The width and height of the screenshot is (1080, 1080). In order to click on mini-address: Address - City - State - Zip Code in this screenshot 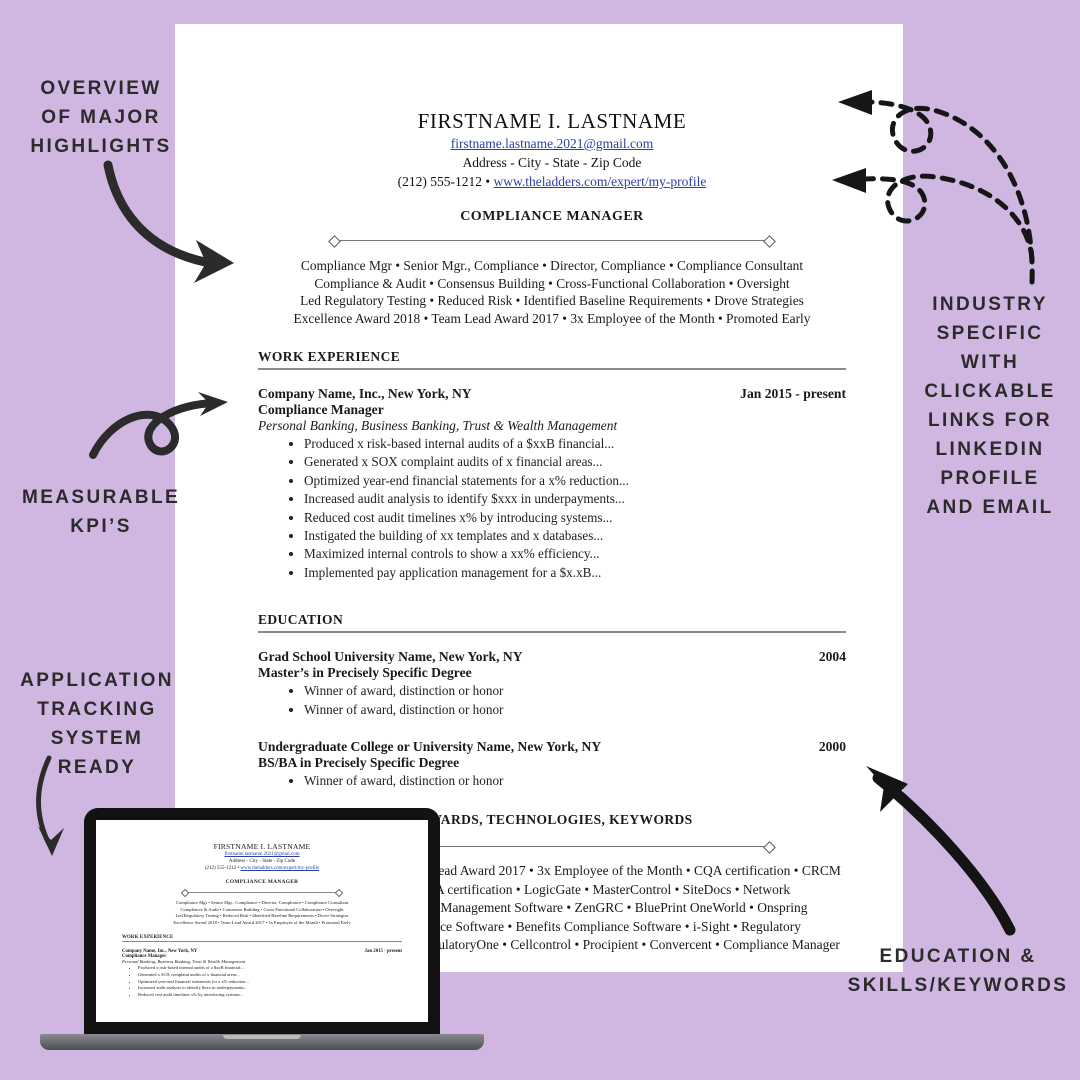, I will do `click(262, 861)`.